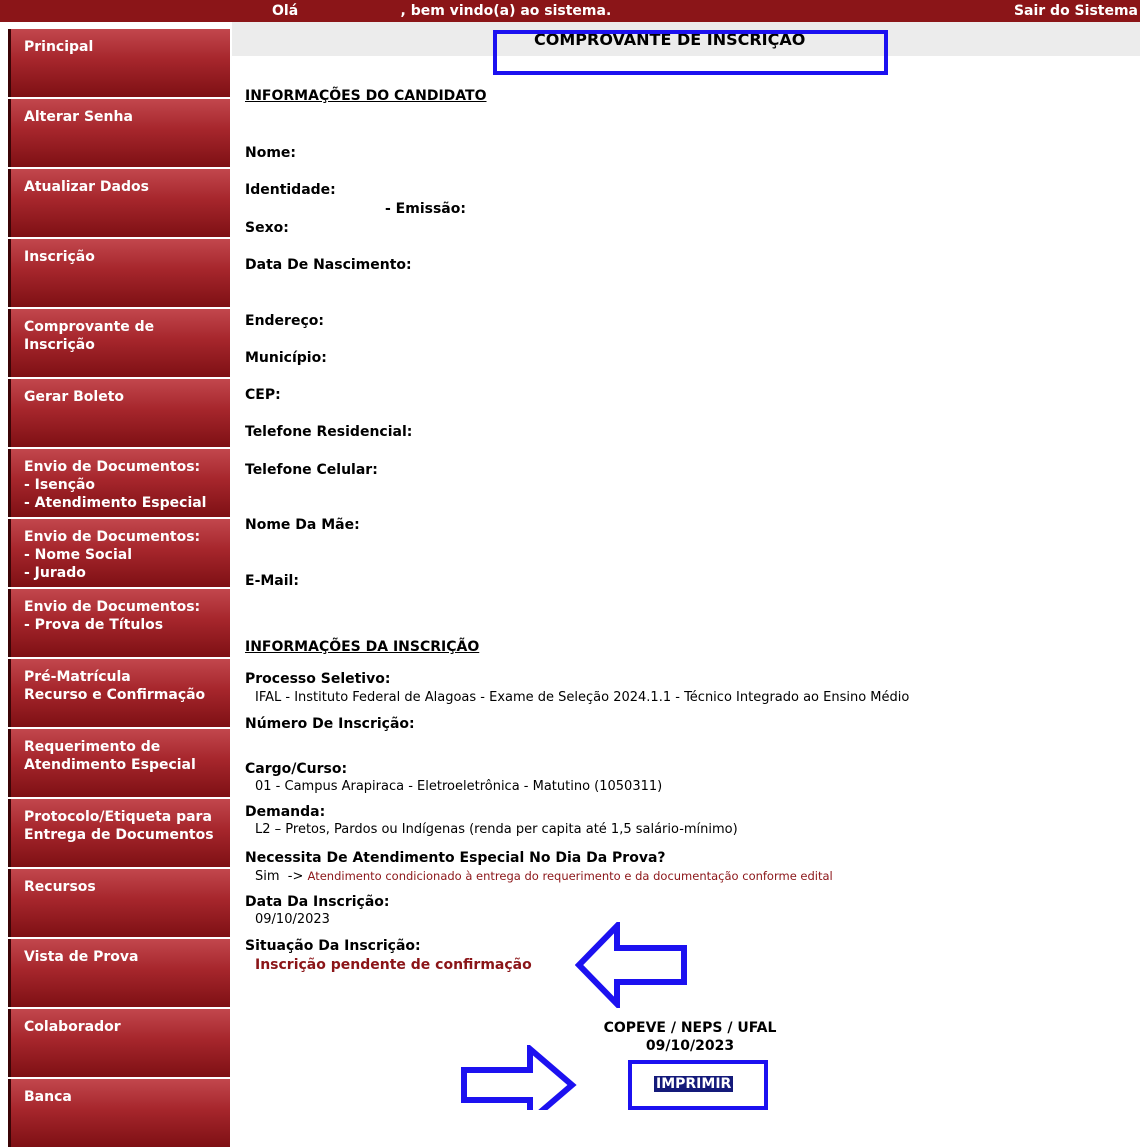 The image size is (1140, 1147). What do you see at coordinates (60, 485) in the screenshot?
I see `sidebar-item-label: - Isenção` at bounding box center [60, 485].